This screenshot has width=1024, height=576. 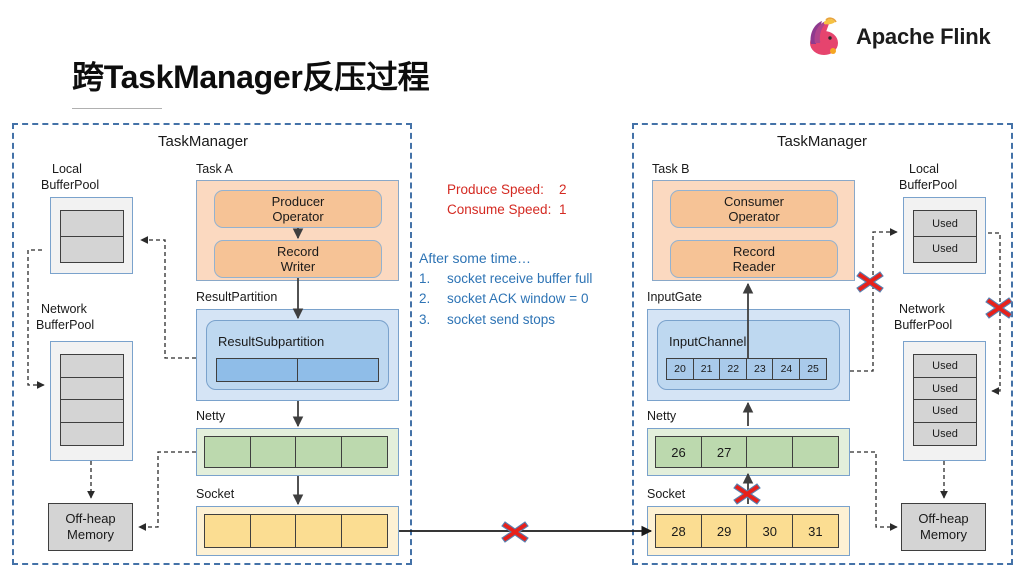 What do you see at coordinates (425, 319) in the screenshot?
I see `after-item-number: 3.` at bounding box center [425, 319].